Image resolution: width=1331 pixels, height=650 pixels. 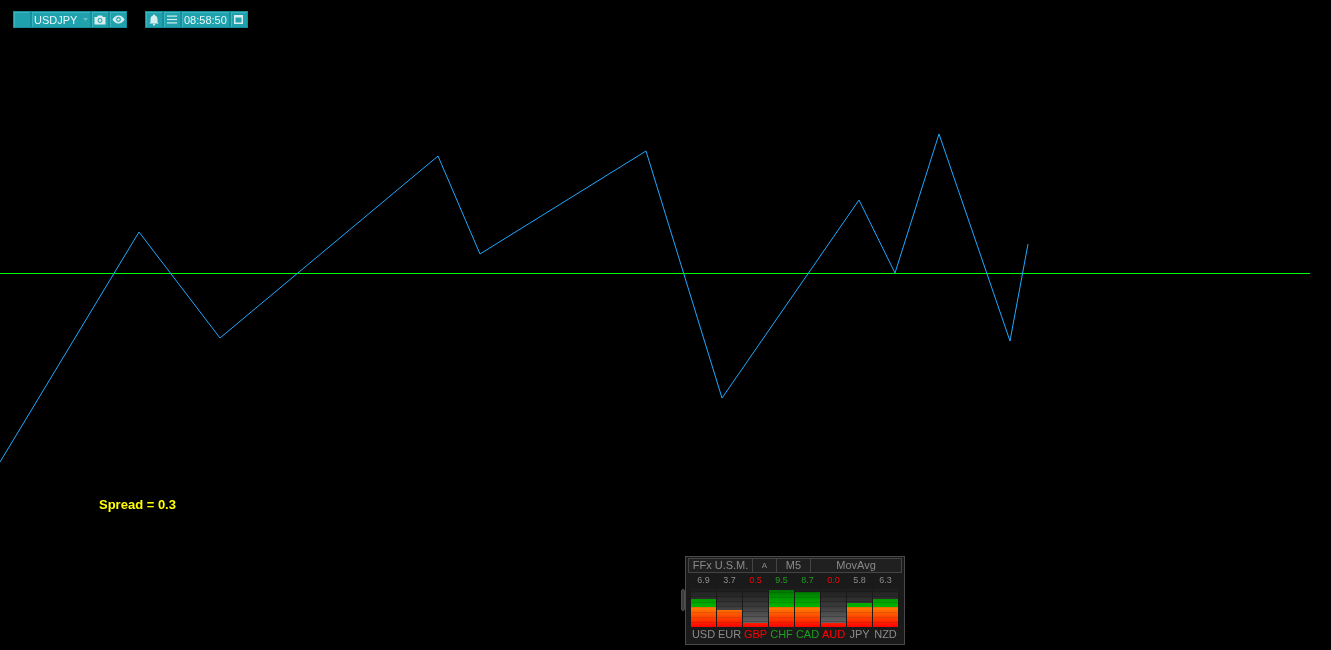 I want to click on bell-button, so click(x=154, y=19).